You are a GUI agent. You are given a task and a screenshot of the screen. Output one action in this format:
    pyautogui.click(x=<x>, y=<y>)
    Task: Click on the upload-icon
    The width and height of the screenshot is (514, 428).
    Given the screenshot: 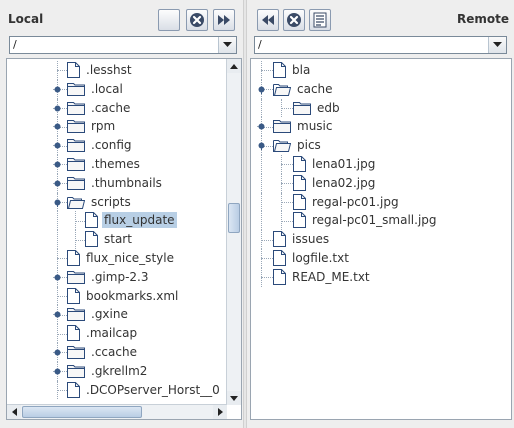 What is the action you would take?
    pyautogui.click(x=224, y=20)
    